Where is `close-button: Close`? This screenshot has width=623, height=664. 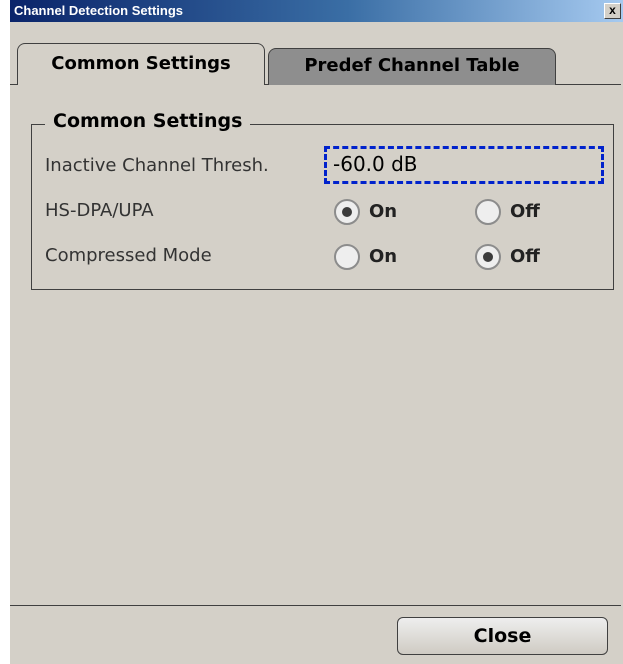
close-button: Close is located at coordinates (502, 636).